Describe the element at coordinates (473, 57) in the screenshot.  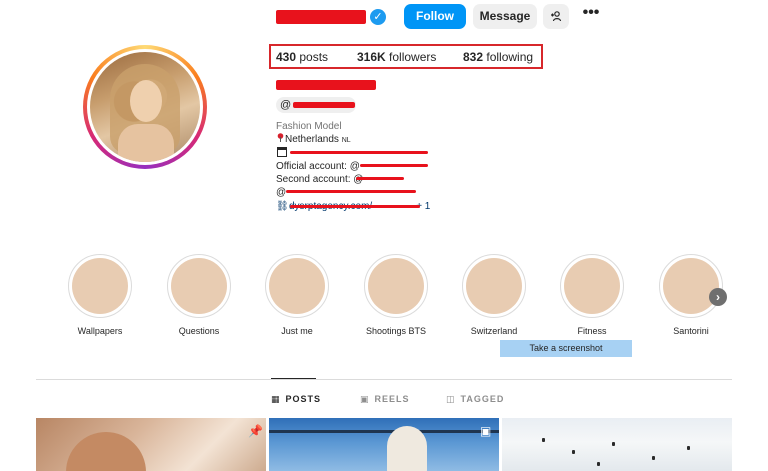
I see `following-count: 832` at that location.